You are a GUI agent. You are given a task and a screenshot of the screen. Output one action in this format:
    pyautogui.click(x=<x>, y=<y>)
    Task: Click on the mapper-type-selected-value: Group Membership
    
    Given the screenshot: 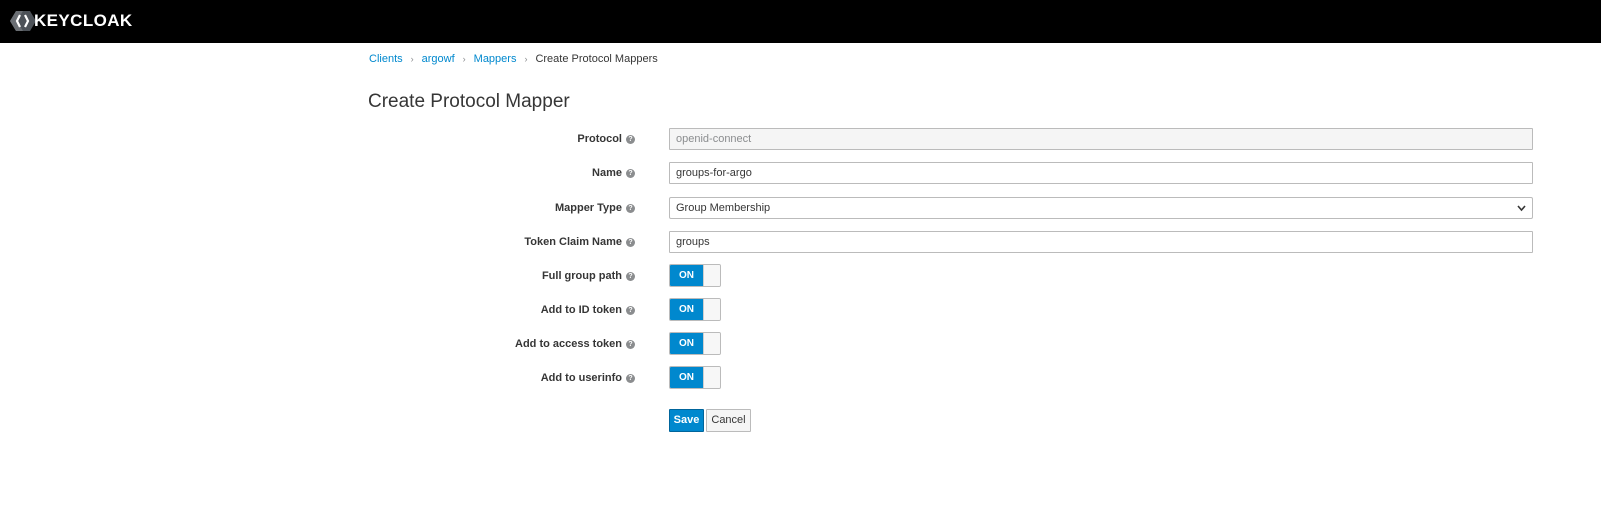 What is the action you would take?
    pyautogui.click(x=723, y=208)
    